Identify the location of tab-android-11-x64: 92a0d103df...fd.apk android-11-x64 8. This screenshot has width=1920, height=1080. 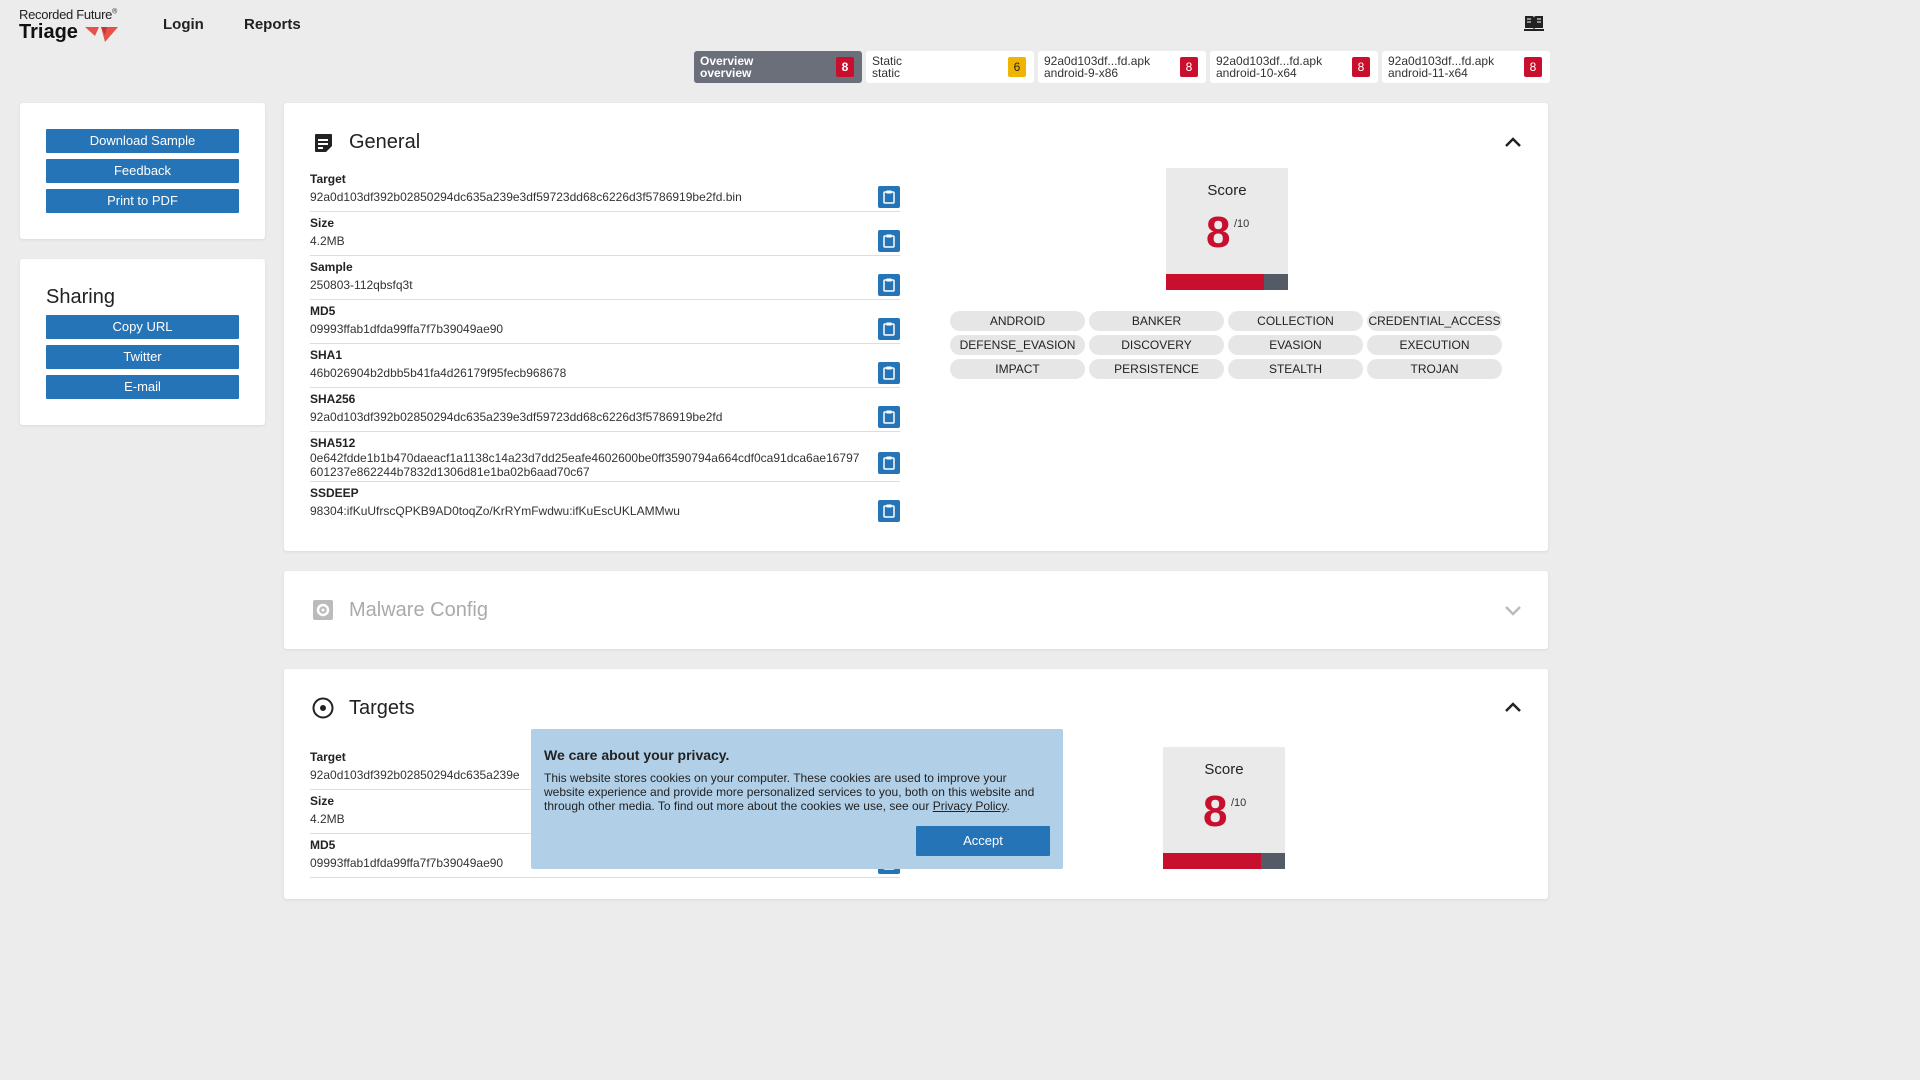
(1466, 67).